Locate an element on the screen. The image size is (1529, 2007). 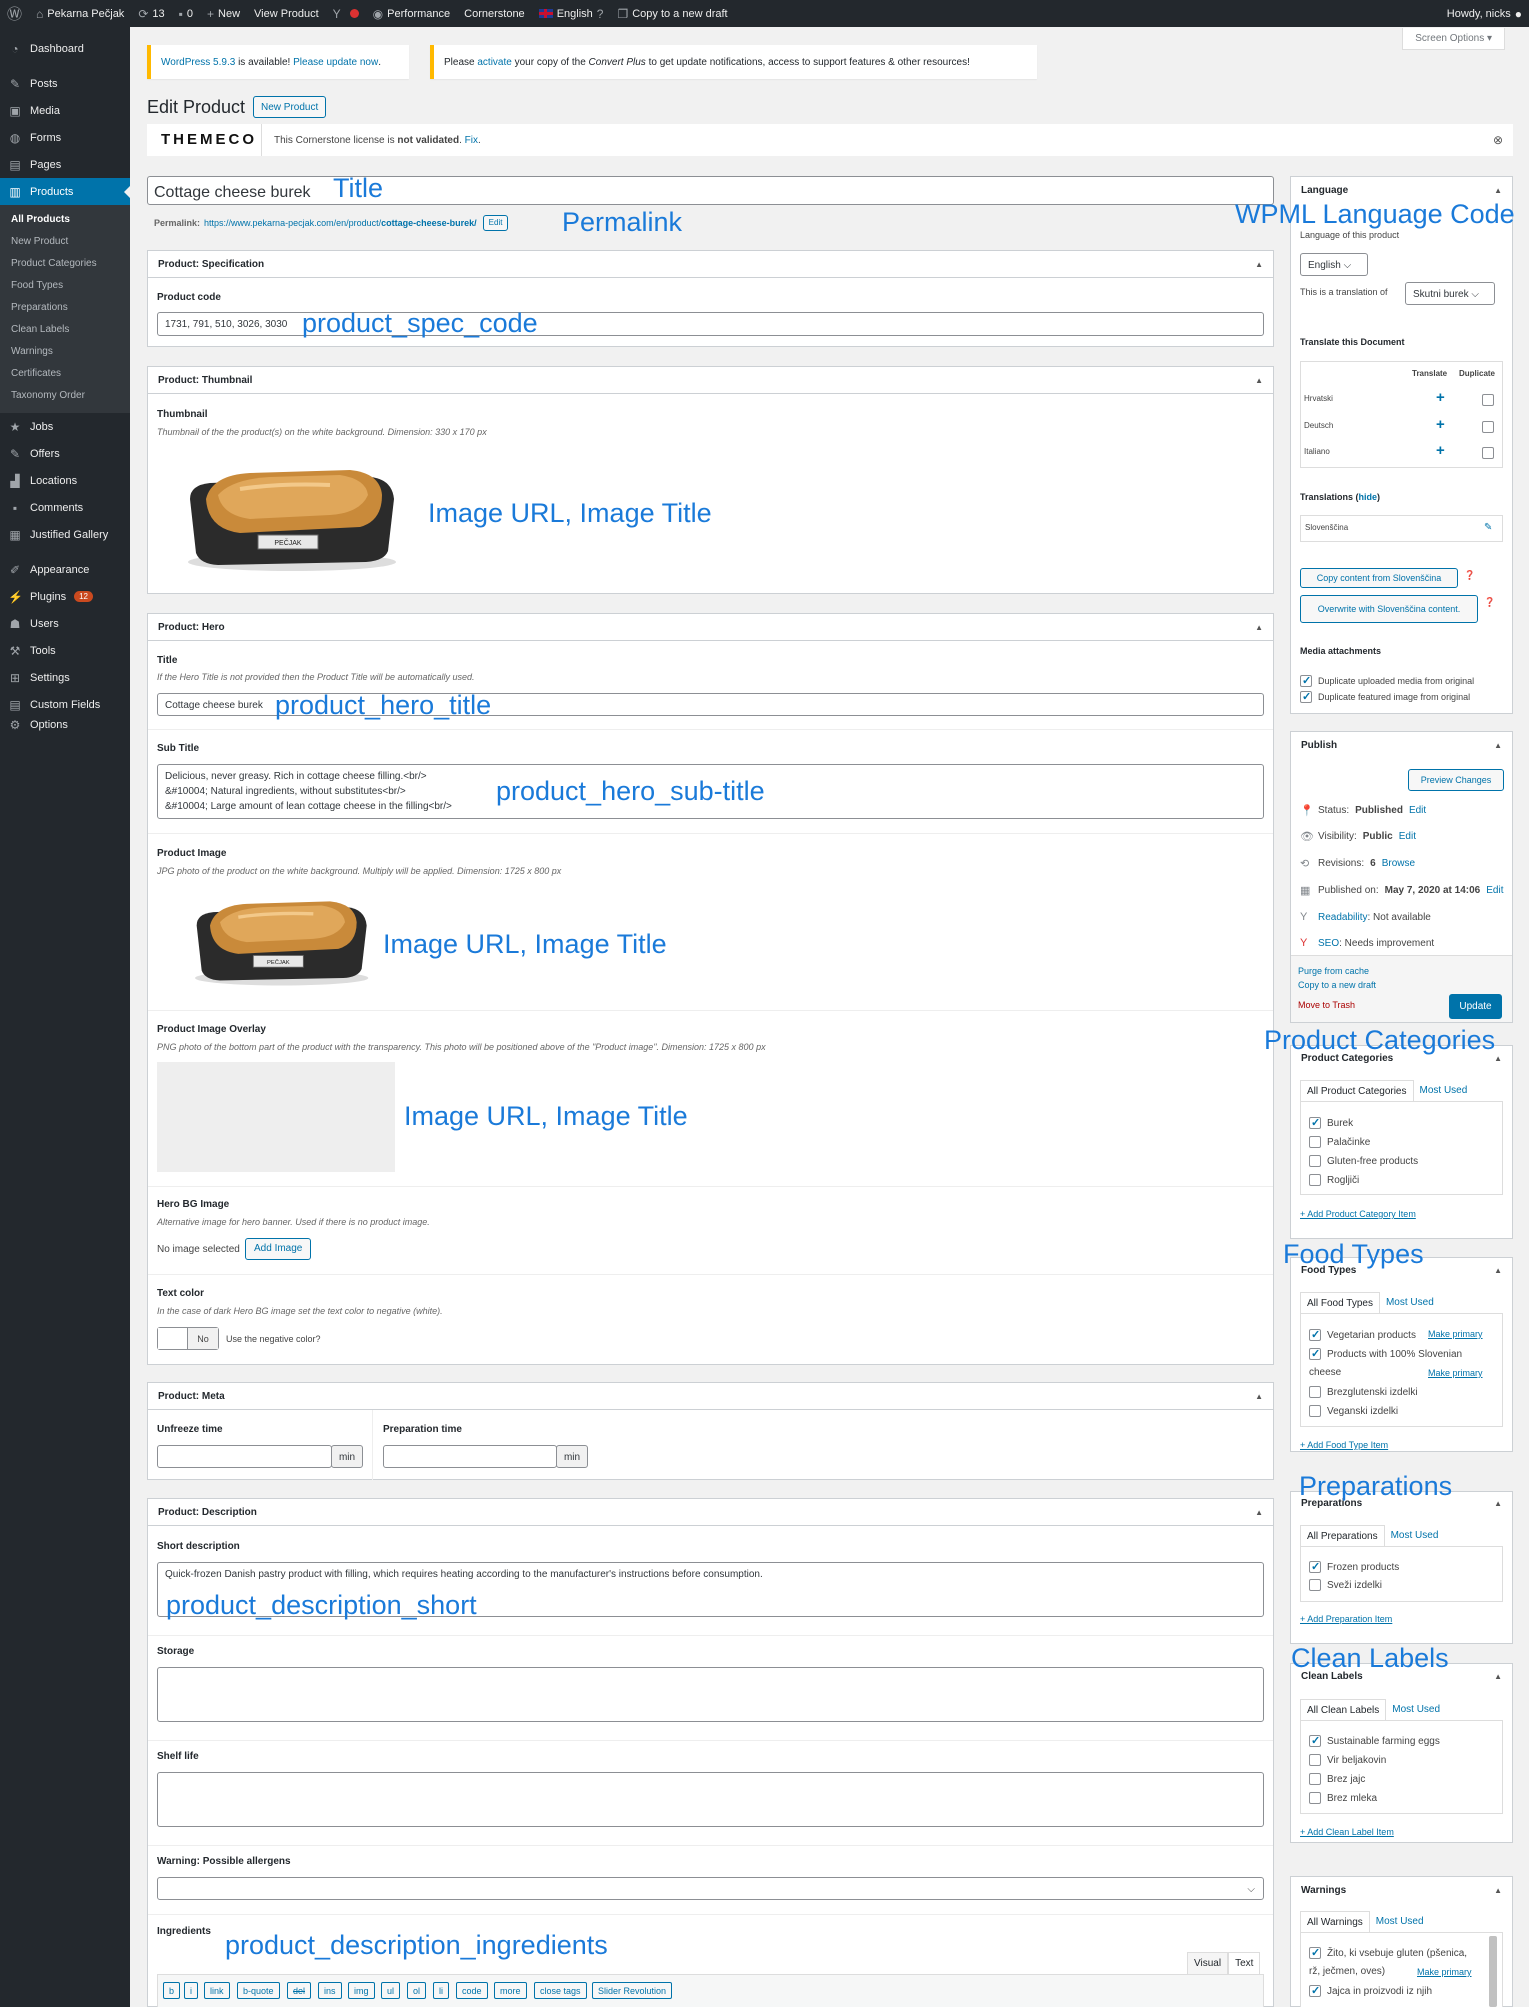
duplicate-de-checkbox is located at coordinates (1488, 427).